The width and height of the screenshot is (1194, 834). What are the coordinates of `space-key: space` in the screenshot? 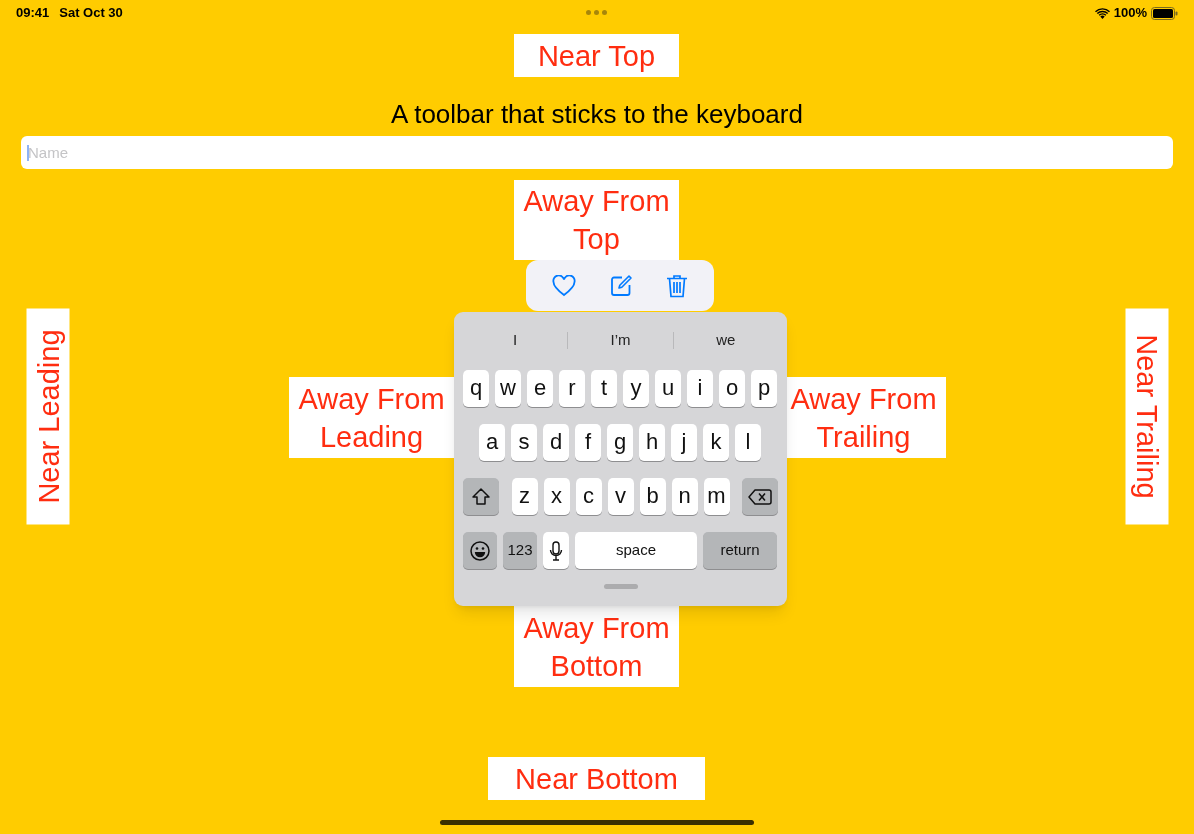 It's located at (636, 550).